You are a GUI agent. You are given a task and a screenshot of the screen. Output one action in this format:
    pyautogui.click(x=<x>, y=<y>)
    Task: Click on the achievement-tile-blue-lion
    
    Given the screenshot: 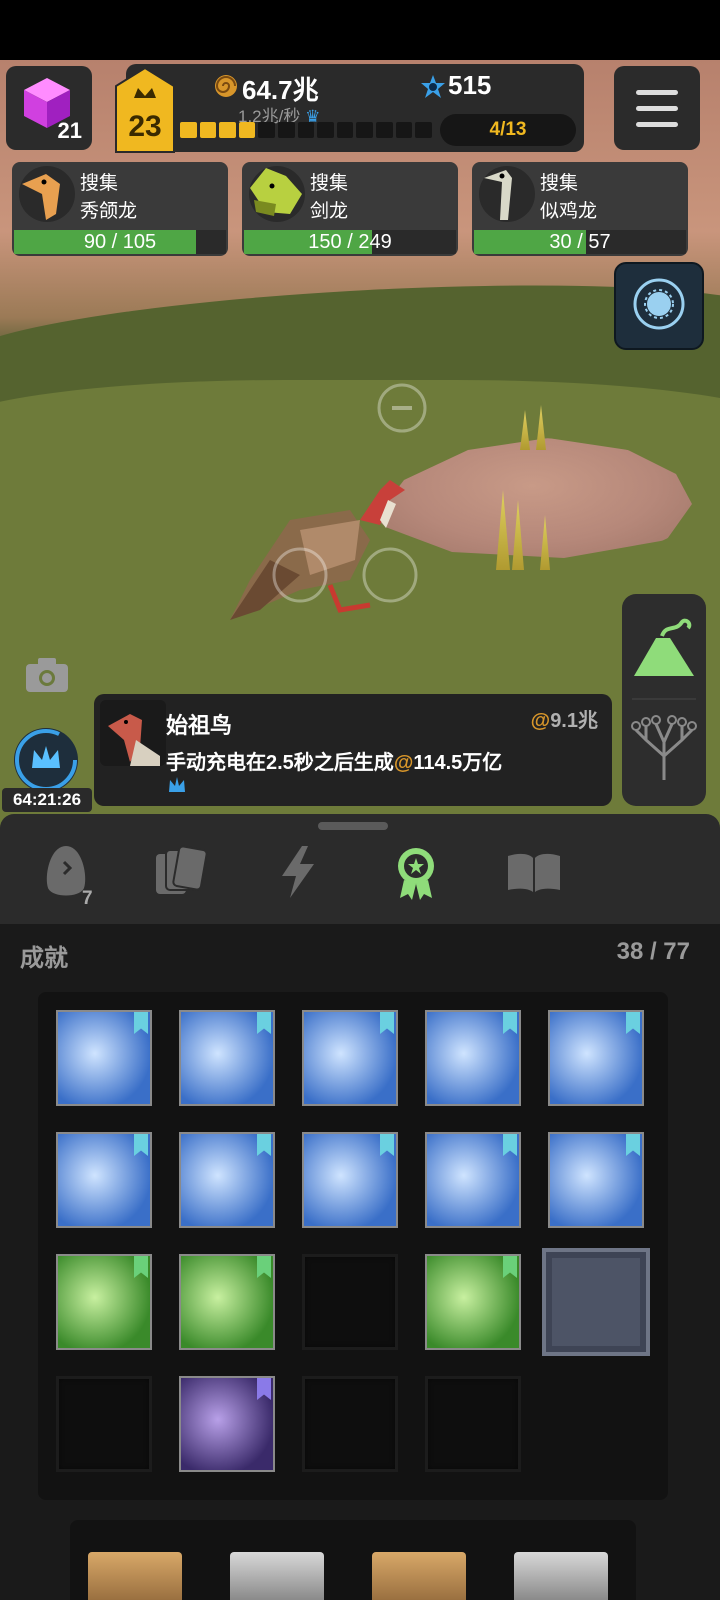 What is the action you would take?
    pyautogui.click(x=596, y=1180)
    